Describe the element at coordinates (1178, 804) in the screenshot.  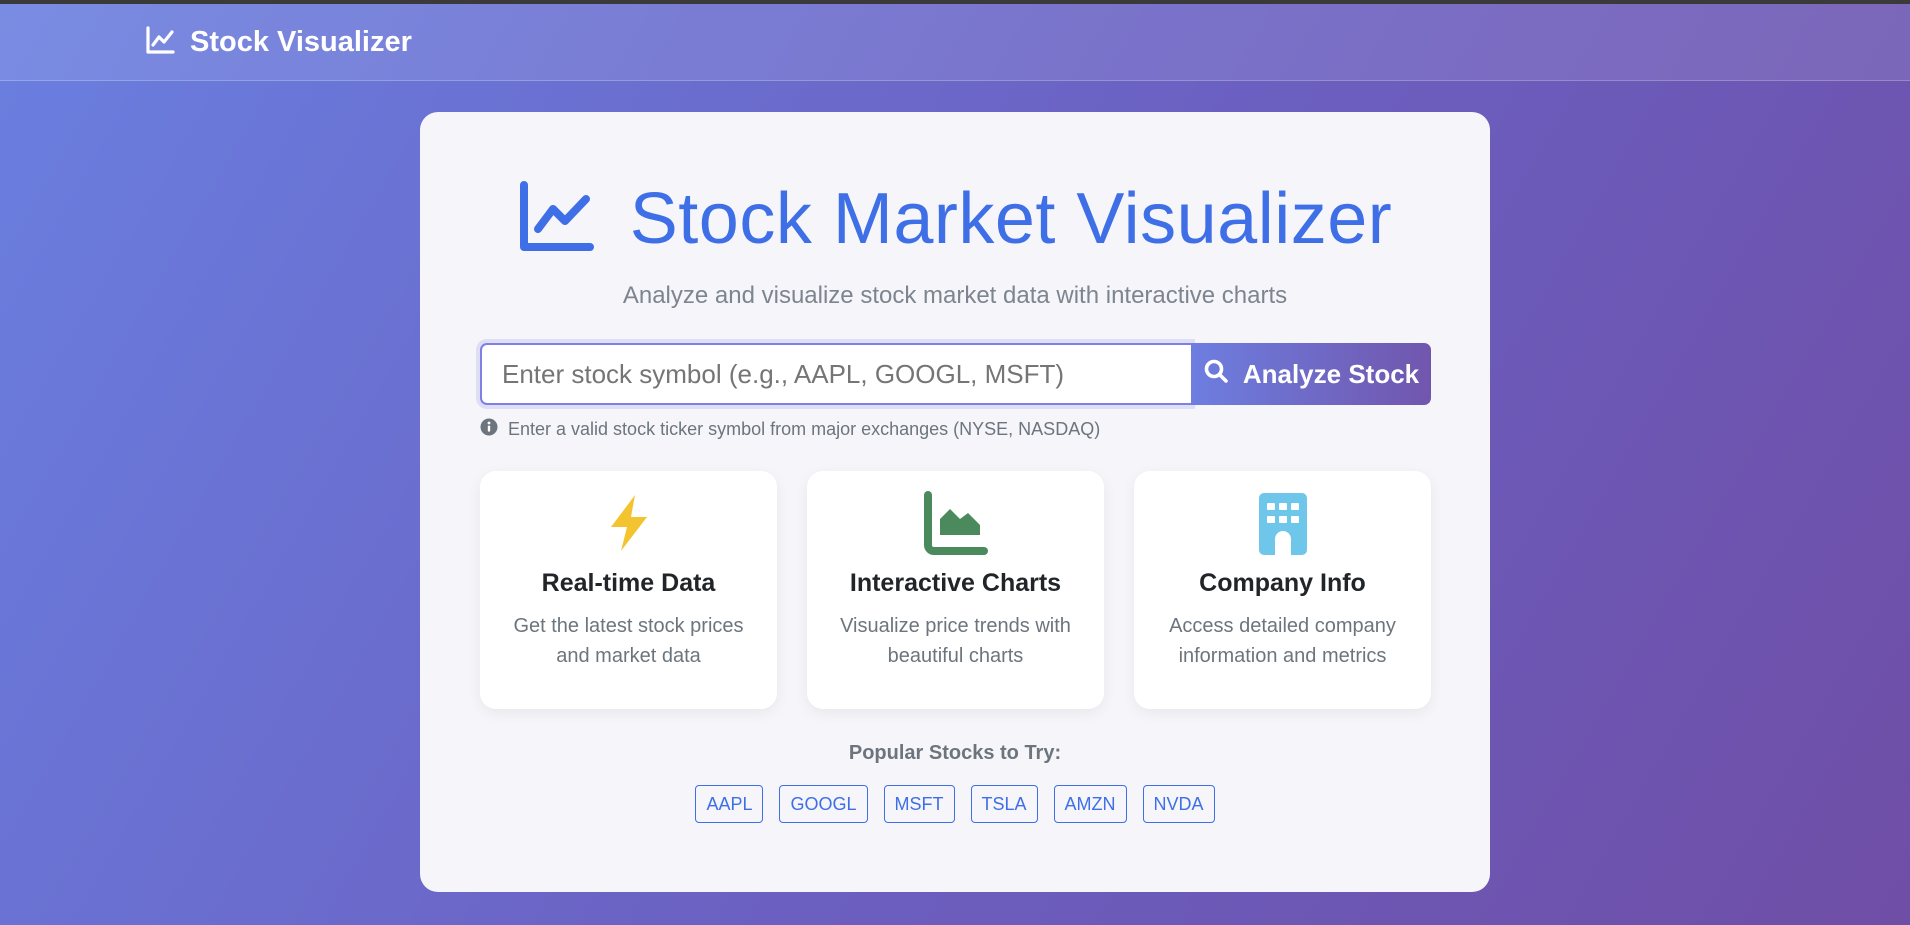
I see `stock-chip-nvda: NVDA` at that location.